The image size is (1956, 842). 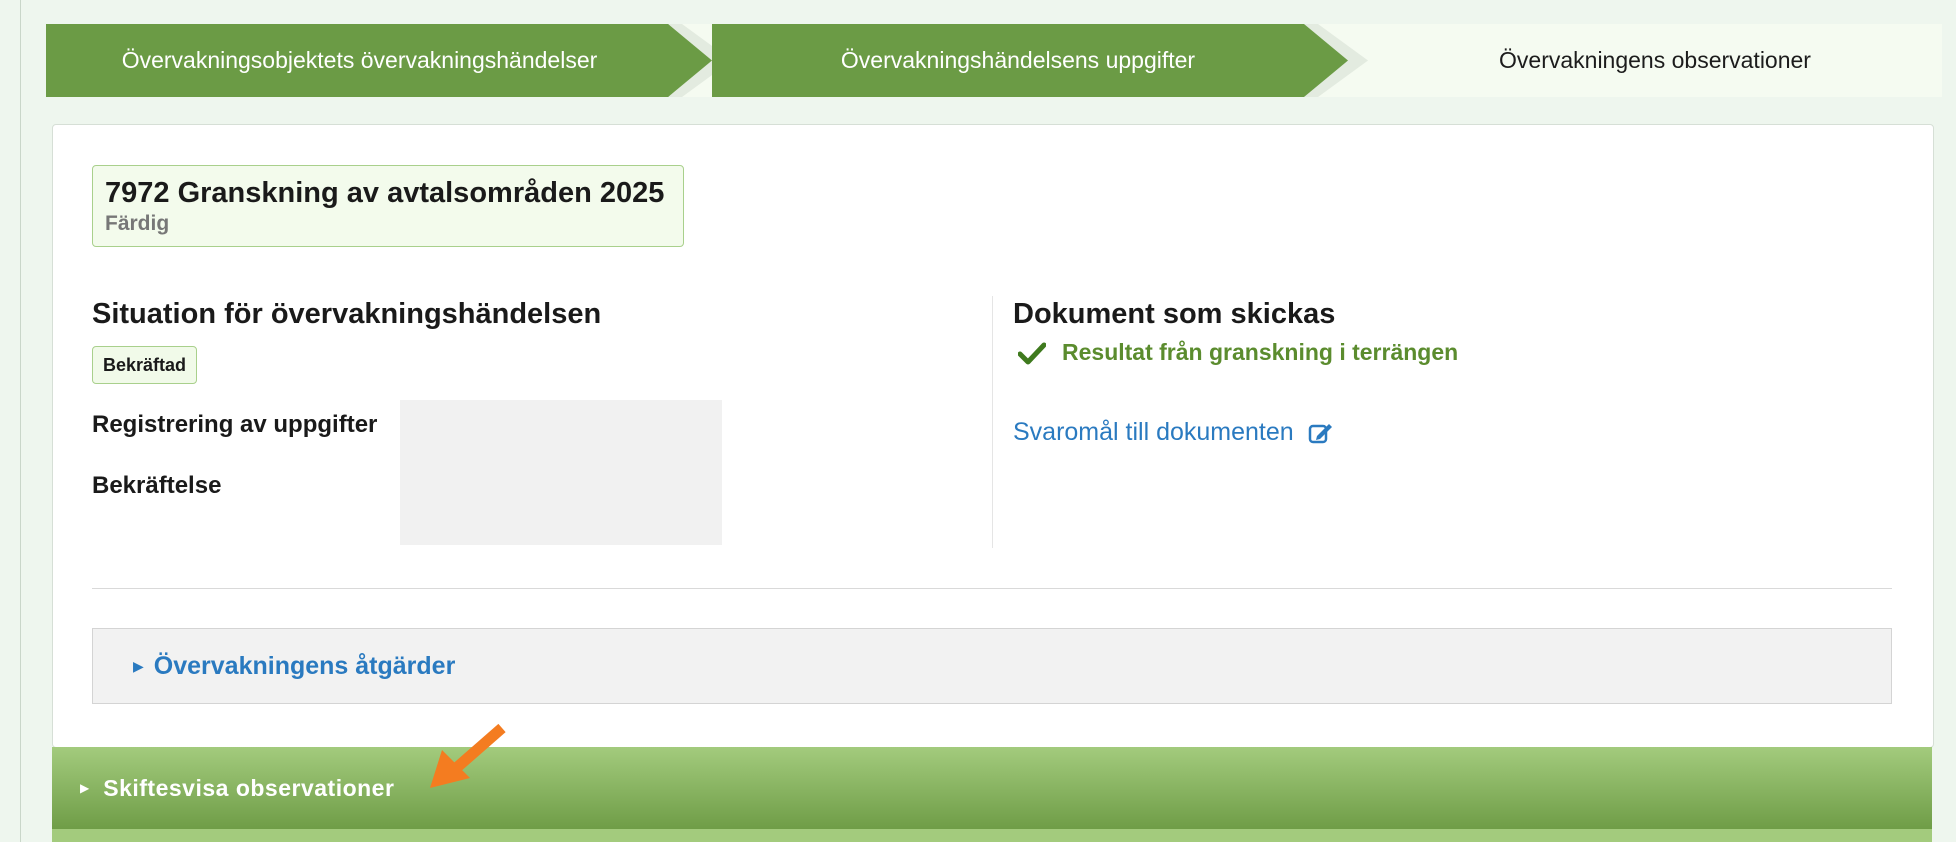 What do you see at coordinates (468, 755) in the screenshot?
I see `annotation-arrow-icon` at bounding box center [468, 755].